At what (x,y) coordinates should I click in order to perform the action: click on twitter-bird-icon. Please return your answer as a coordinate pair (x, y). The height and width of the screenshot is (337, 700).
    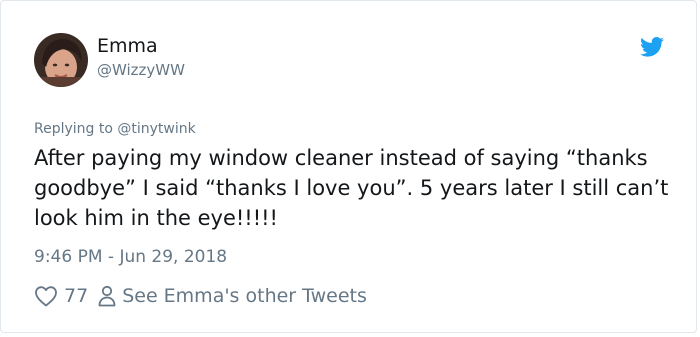
    Looking at the image, I should click on (652, 47).